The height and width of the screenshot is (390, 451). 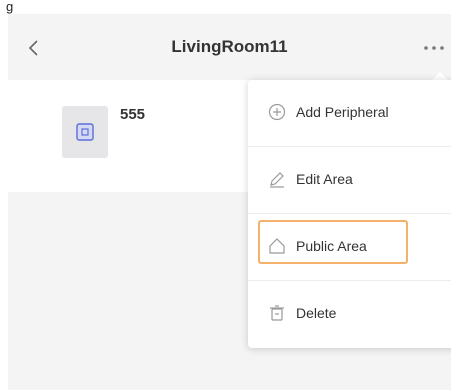 I want to click on menu-item-edit-area: Edit Area, so click(x=349, y=180).